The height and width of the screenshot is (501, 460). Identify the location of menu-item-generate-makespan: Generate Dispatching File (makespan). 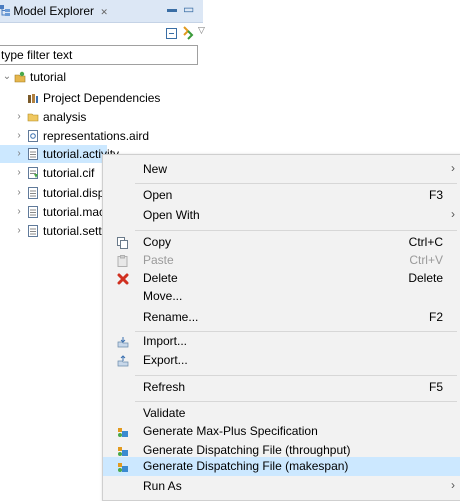
(281, 466).